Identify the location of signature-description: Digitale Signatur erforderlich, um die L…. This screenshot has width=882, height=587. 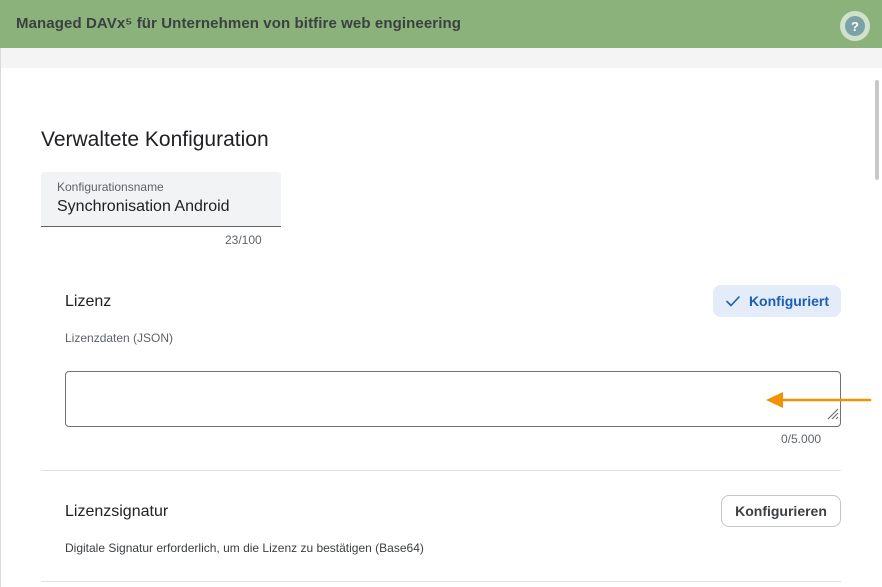
(244, 548).